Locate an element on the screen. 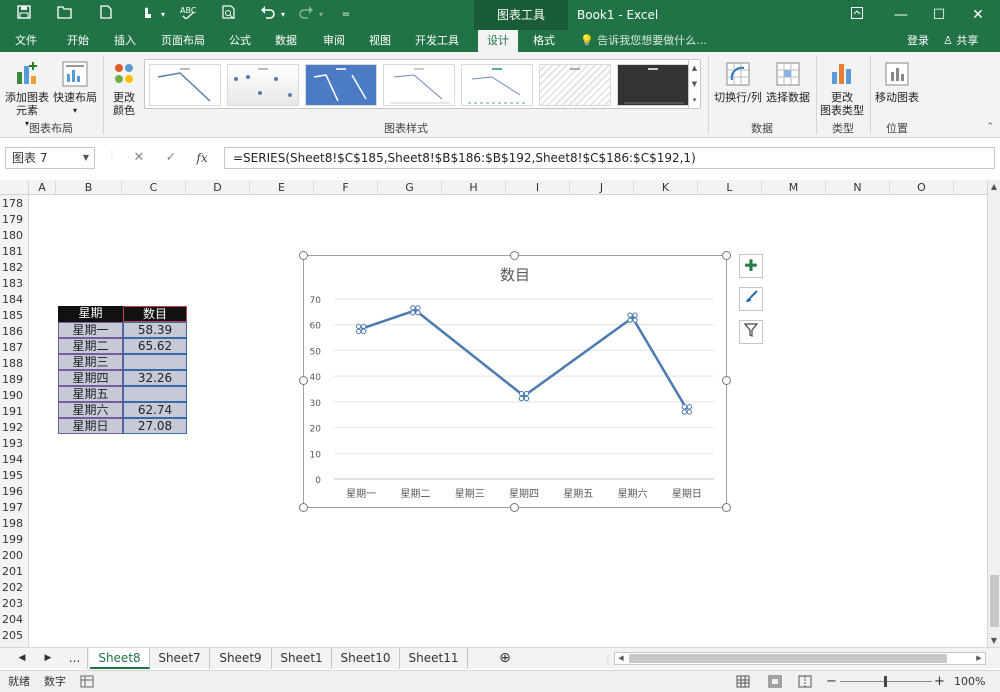 The image size is (1000, 692). switch-row-column-button: 切换行/列 is located at coordinates (738, 80).